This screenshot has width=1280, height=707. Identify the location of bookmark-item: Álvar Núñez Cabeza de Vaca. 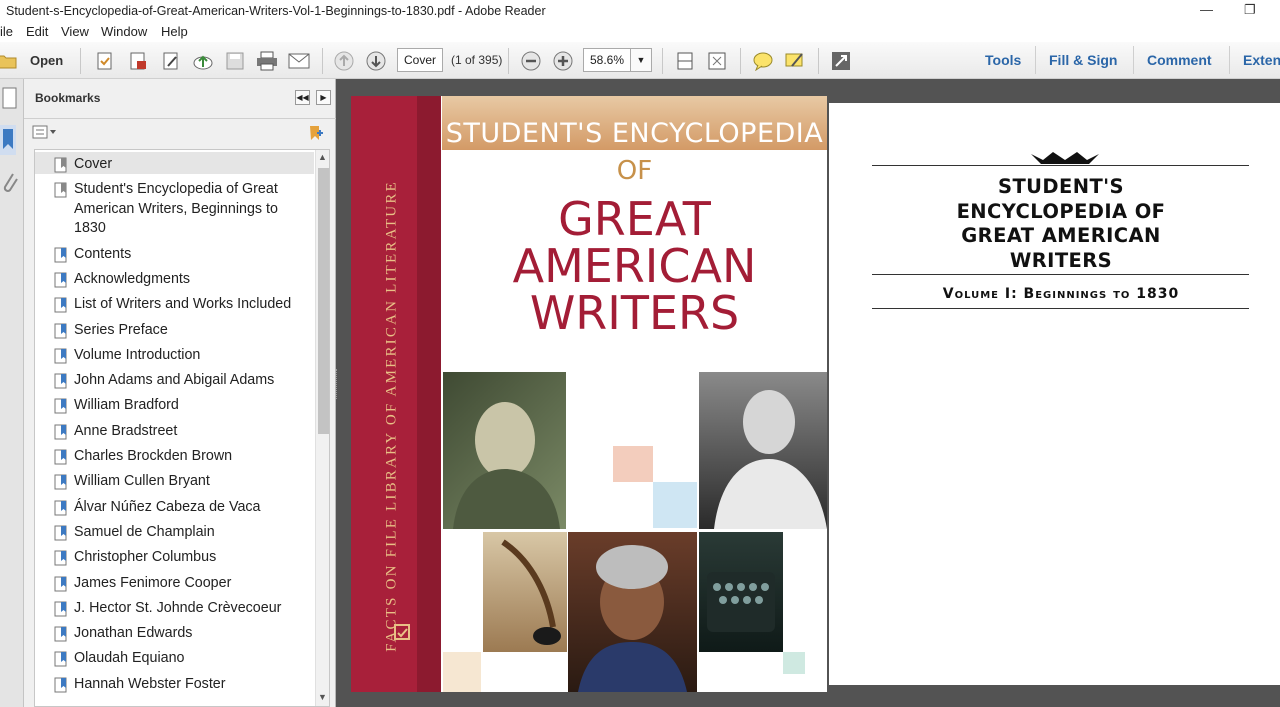
(174, 508).